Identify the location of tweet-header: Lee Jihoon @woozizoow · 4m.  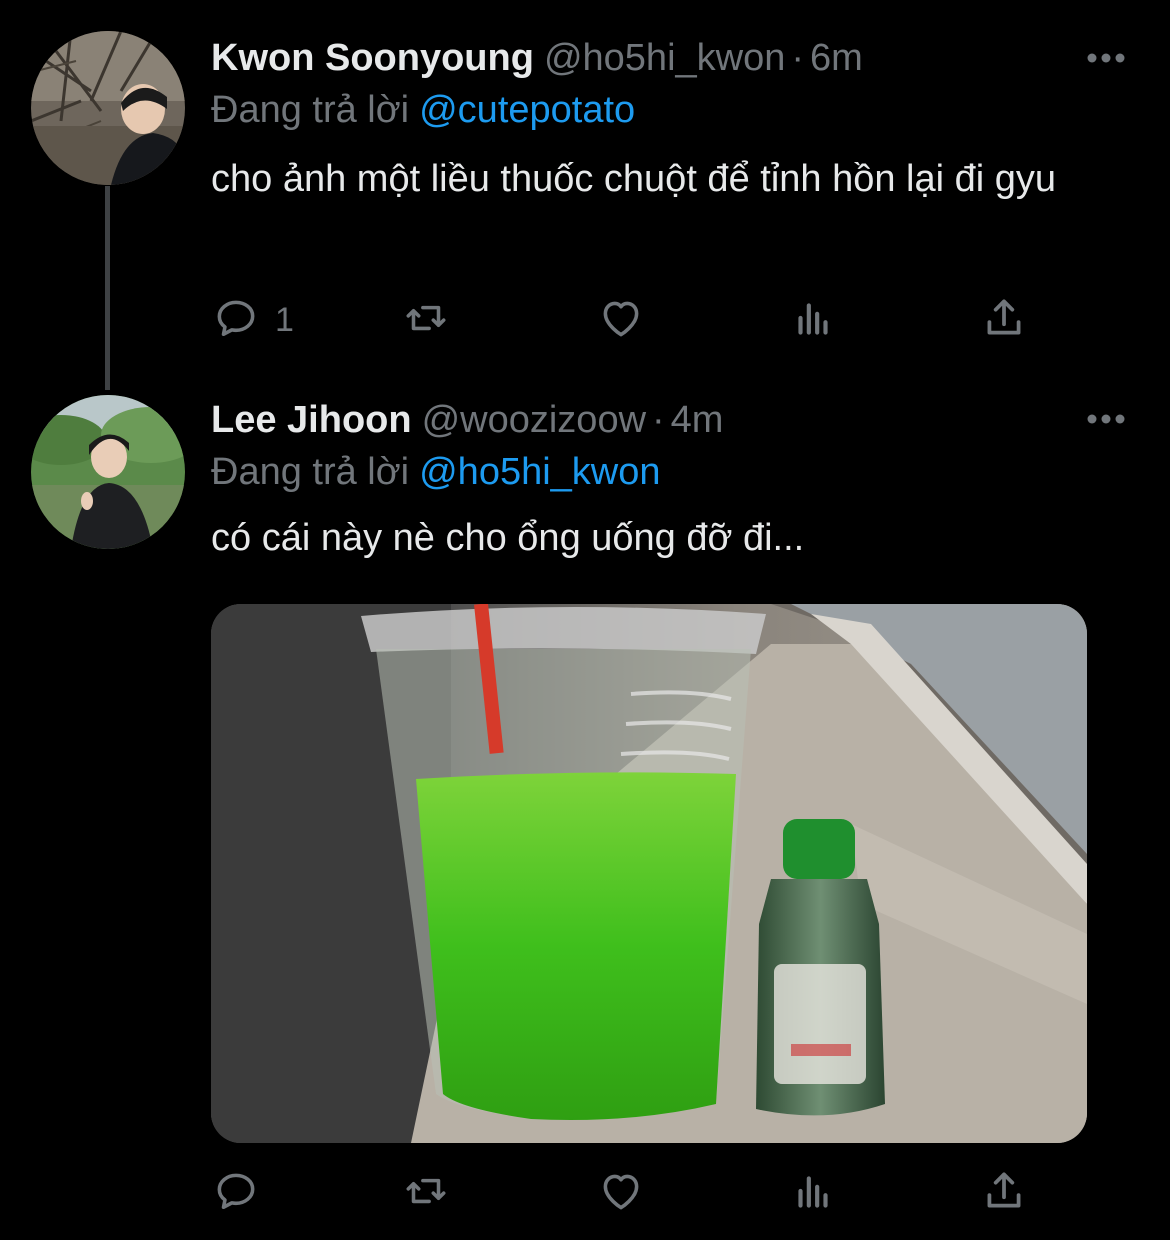
(467, 420).